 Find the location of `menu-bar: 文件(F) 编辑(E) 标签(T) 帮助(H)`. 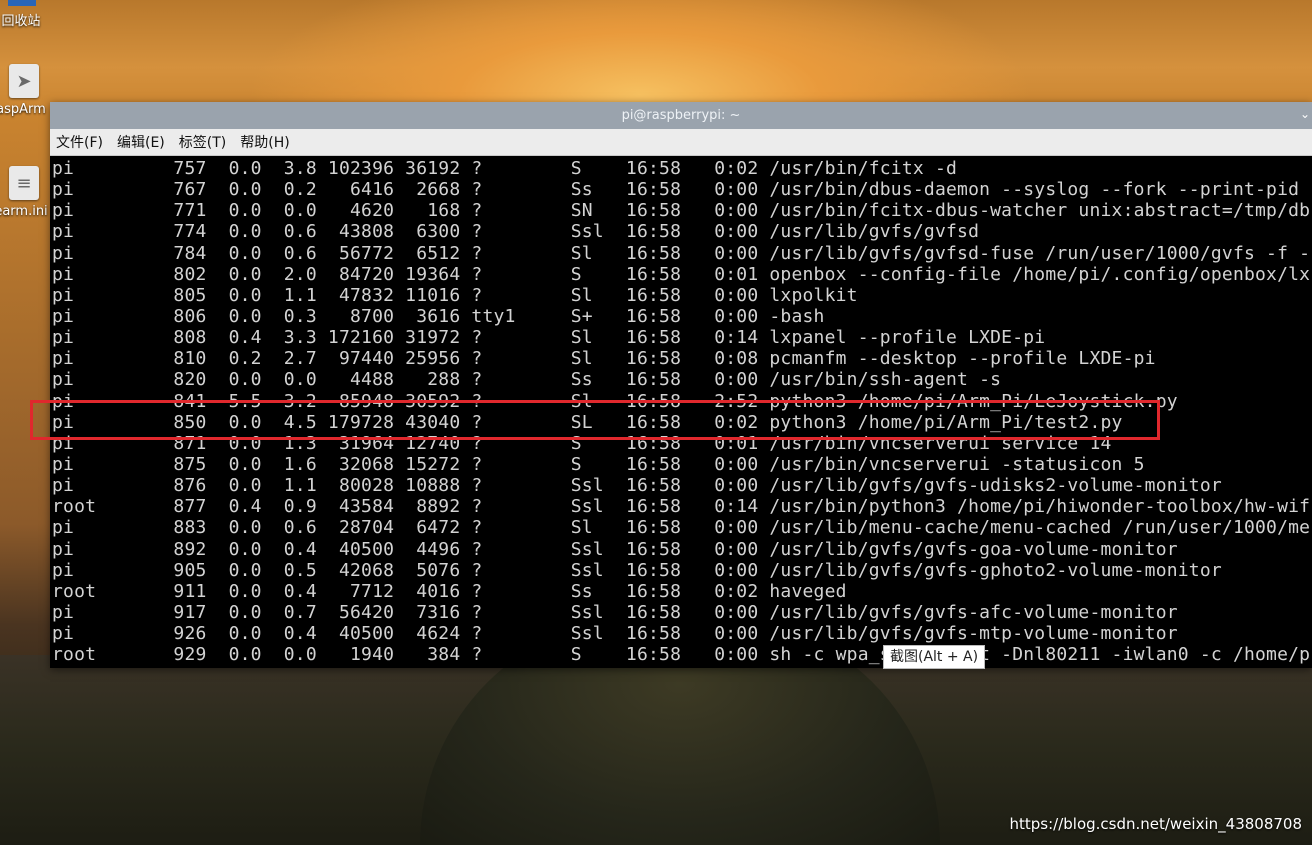

menu-bar: 文件(F) 编辑(E) 标签(T) 帮助(H) is located at coordinates (681, 142).